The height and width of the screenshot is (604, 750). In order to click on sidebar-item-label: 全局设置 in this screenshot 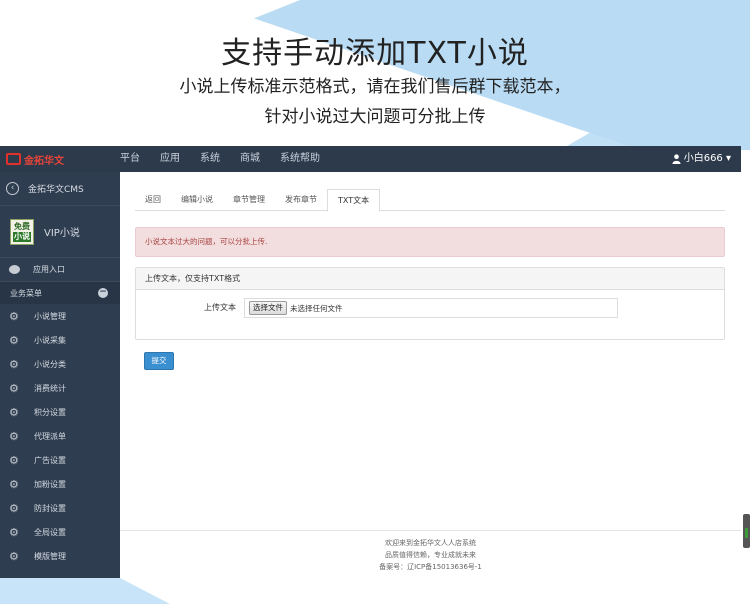, I will do `click(50, 532)`.